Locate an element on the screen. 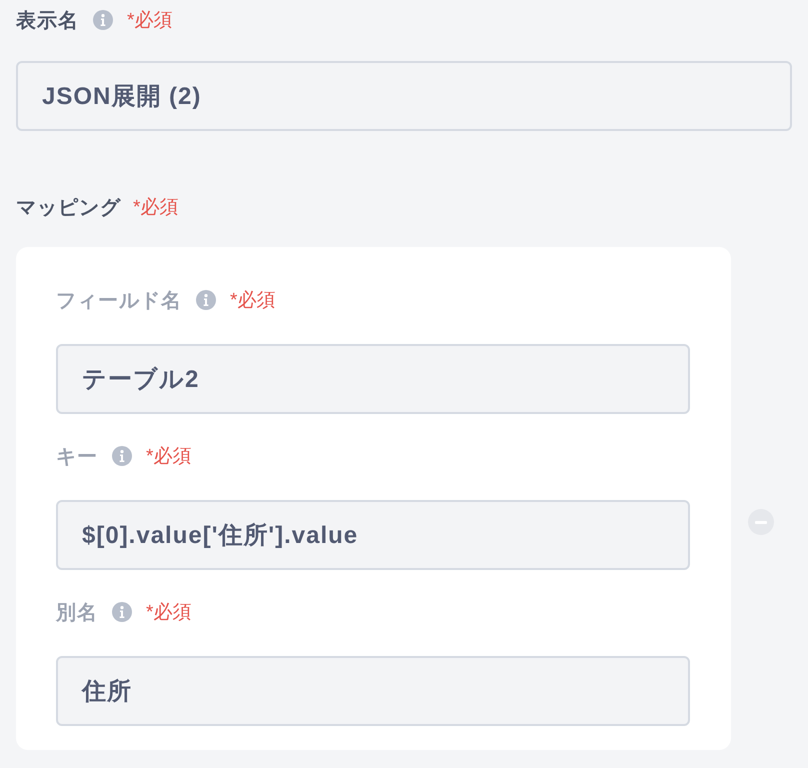  field-label: キー is located at coordinates (77, 457).